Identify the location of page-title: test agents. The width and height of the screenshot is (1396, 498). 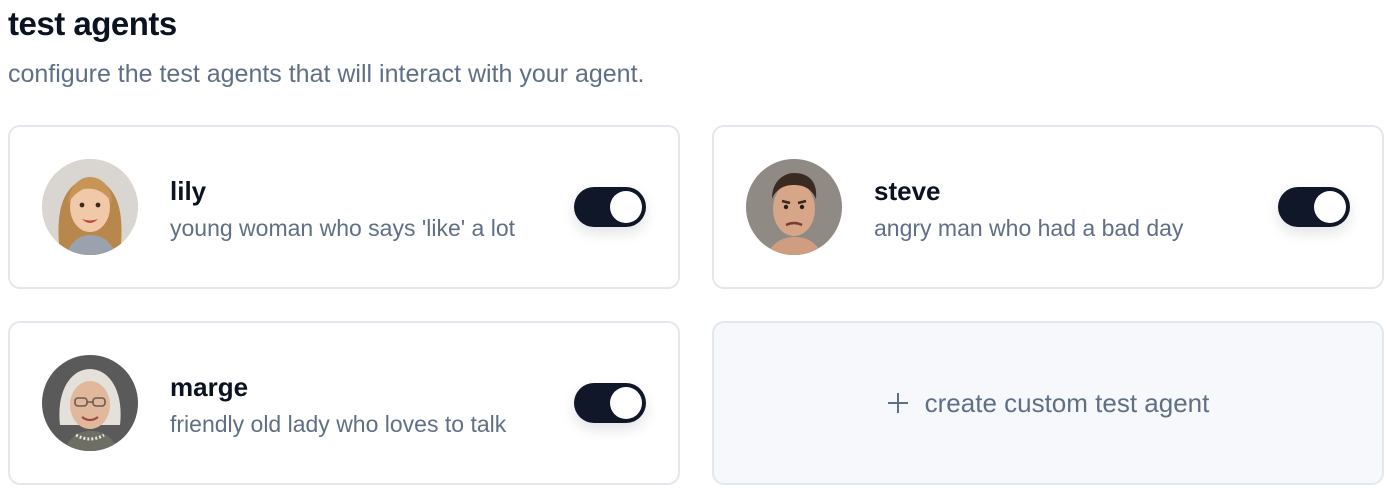
(92, 23).